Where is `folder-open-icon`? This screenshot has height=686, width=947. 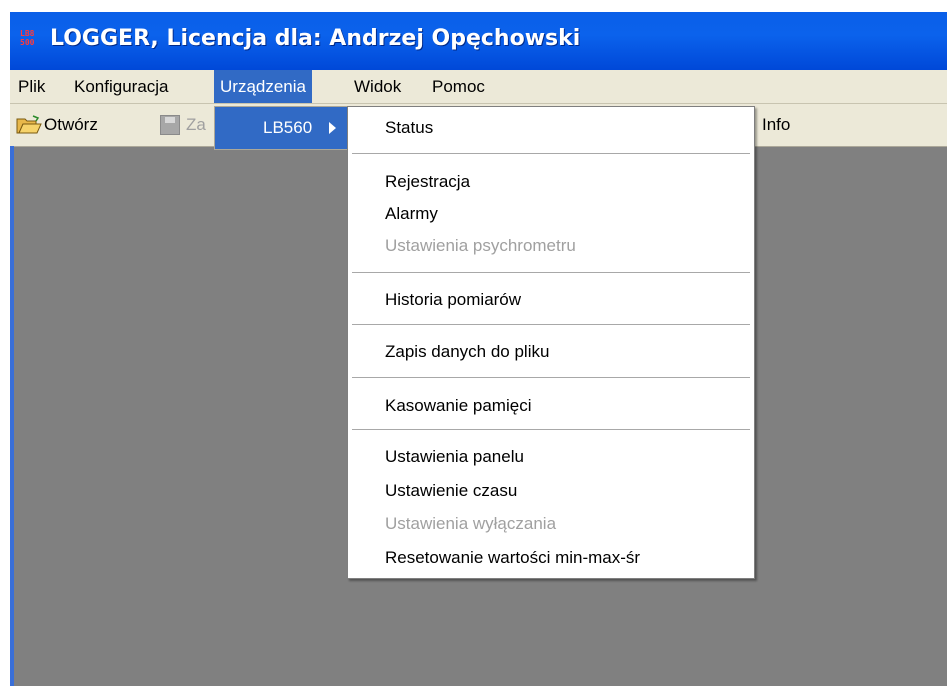 folder-open-icon is located at coordinates (29, 124).